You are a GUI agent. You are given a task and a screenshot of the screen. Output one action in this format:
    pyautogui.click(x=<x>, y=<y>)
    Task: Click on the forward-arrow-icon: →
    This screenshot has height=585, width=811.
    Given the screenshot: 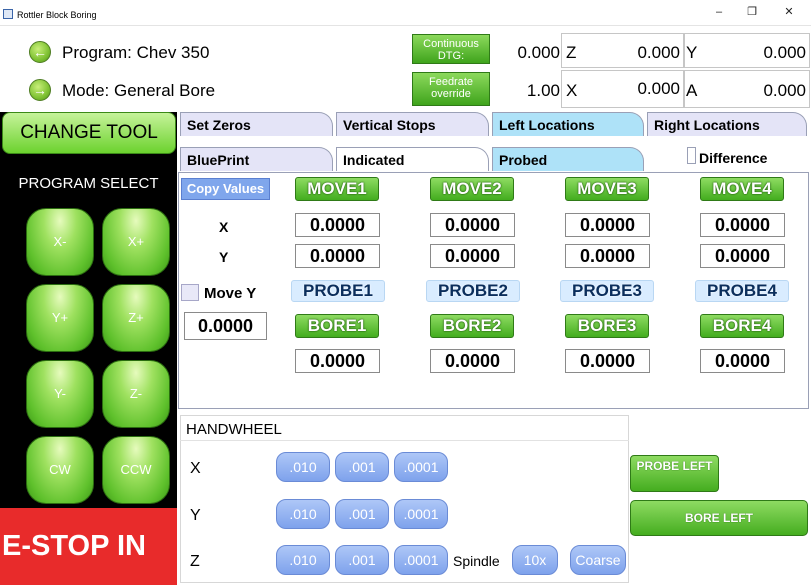 What is the action you would take?
    pyautogui.click(x=40, y=90)
    